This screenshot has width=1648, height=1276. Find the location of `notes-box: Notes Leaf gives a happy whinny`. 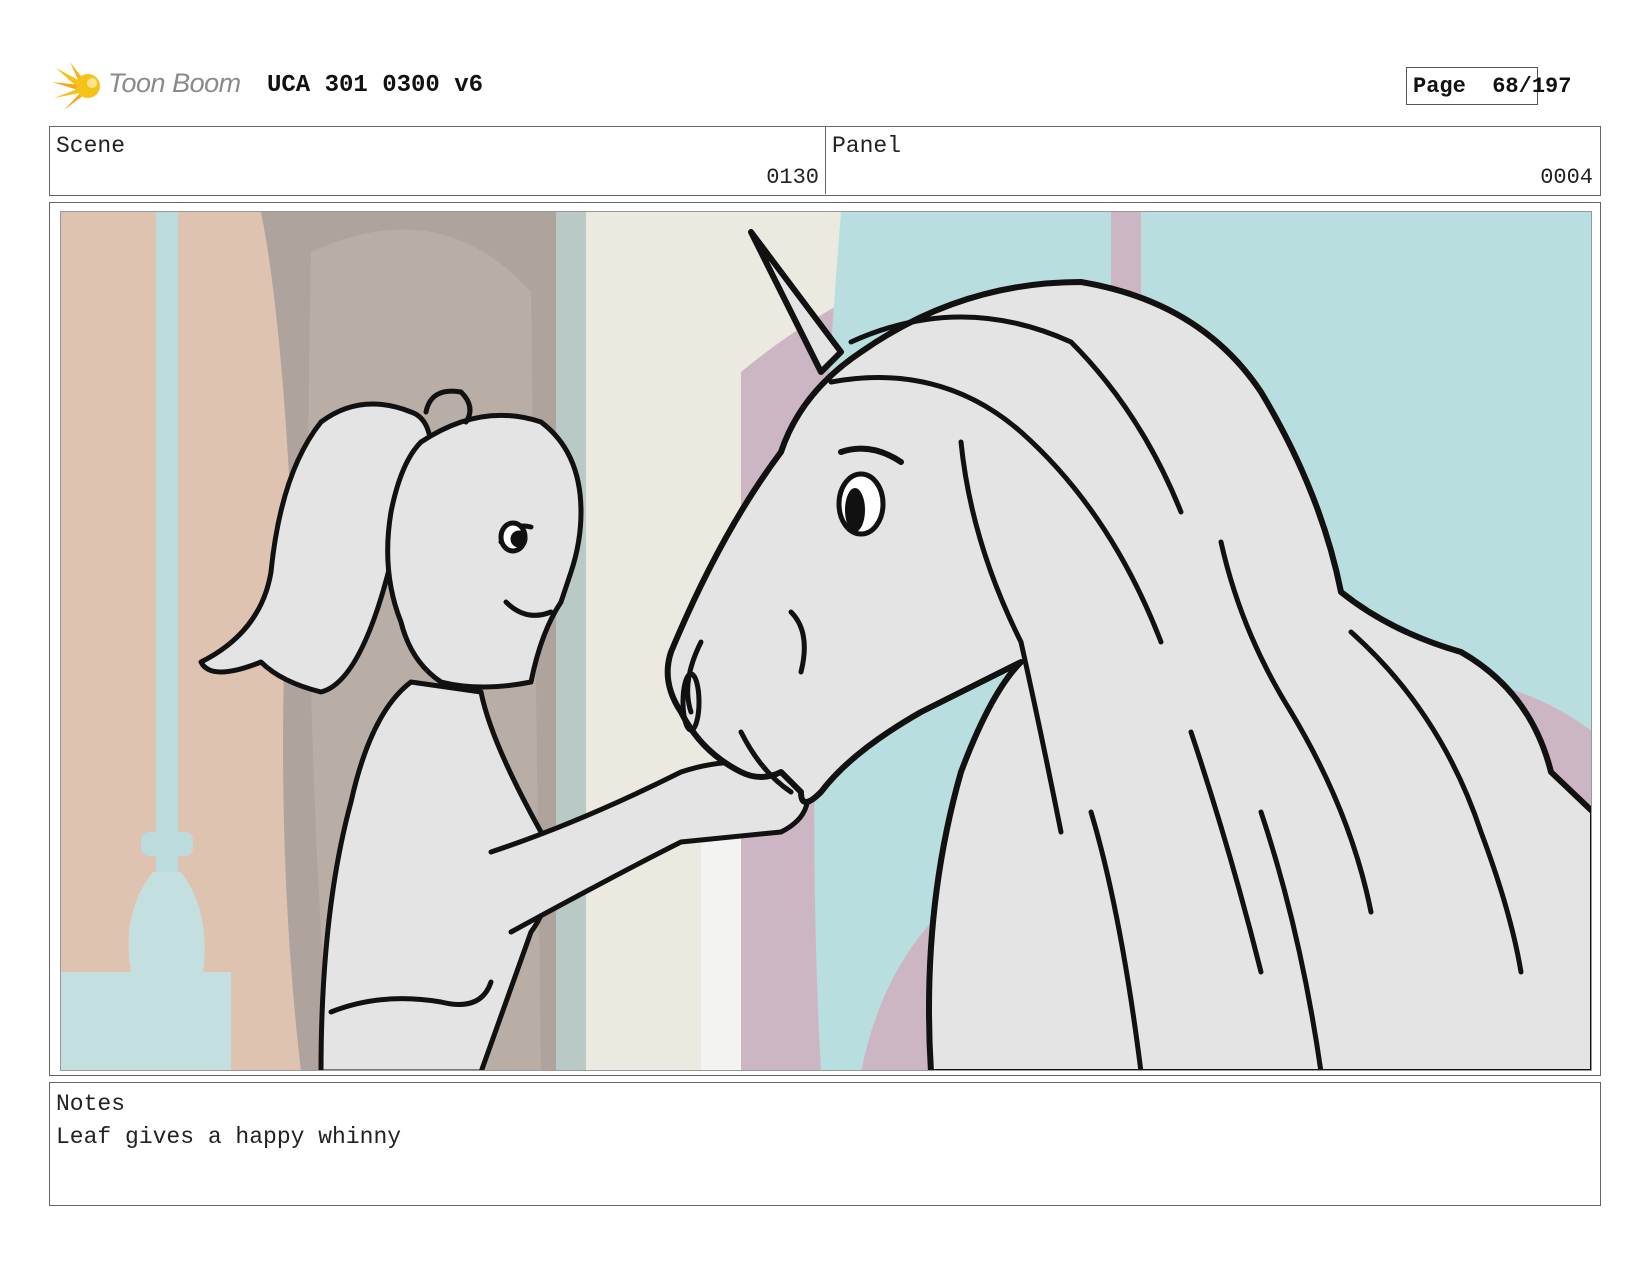

notes-box: Notes Leaf gives a happy whinny is located at coordinates (825, 1144).